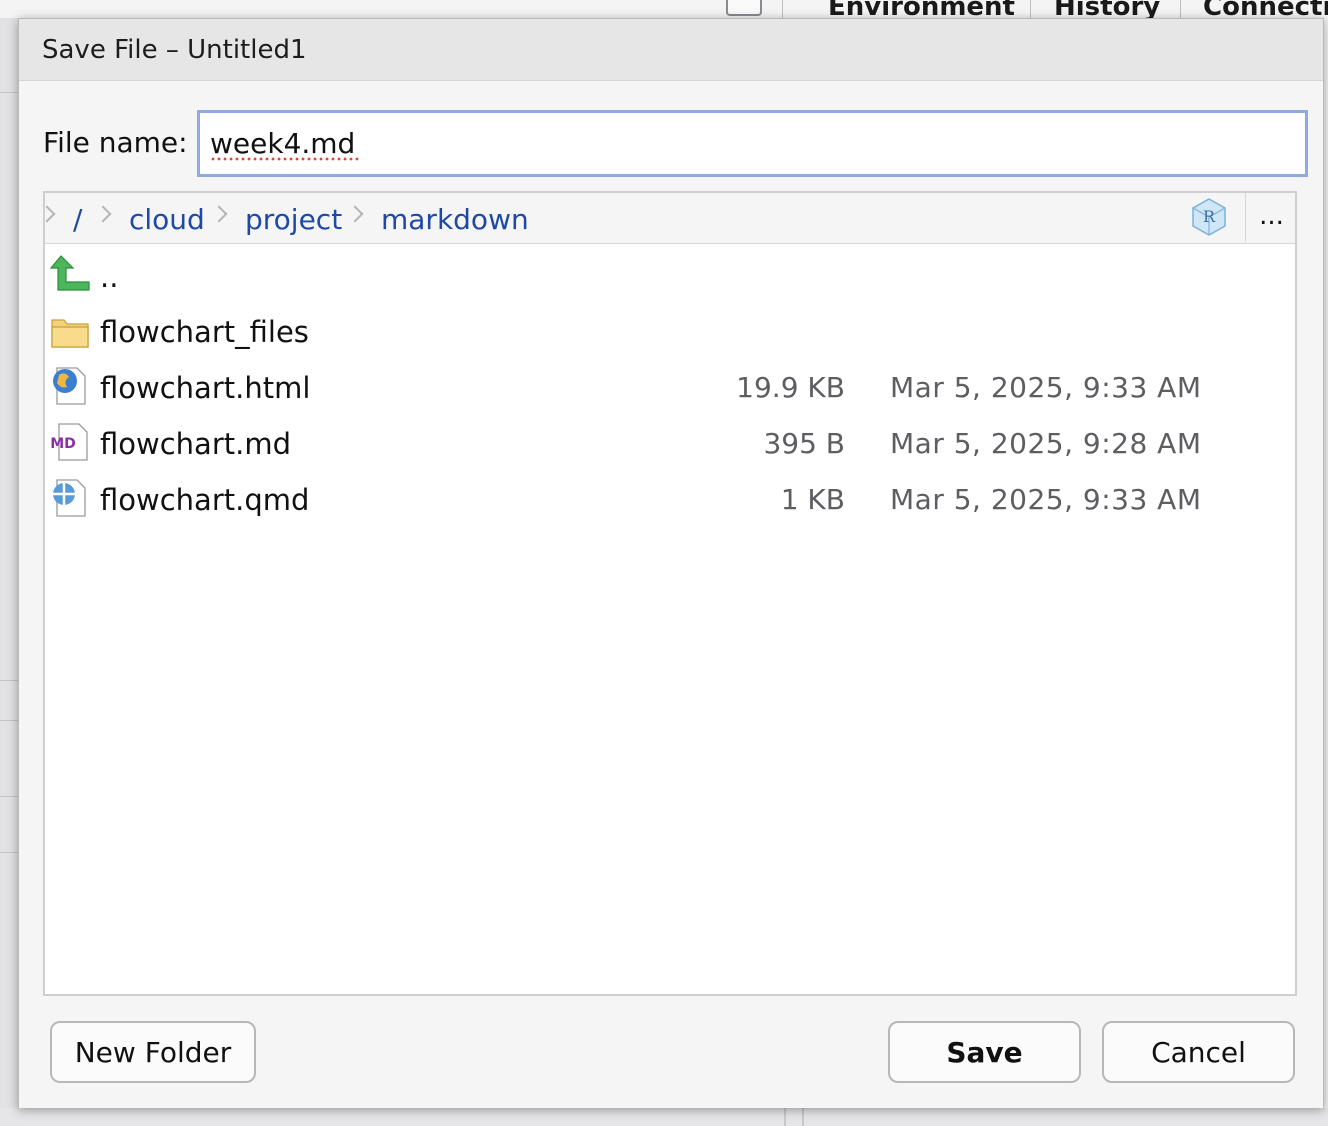  I want to click on cancel-button: Cancel, so click(1198, 1052).